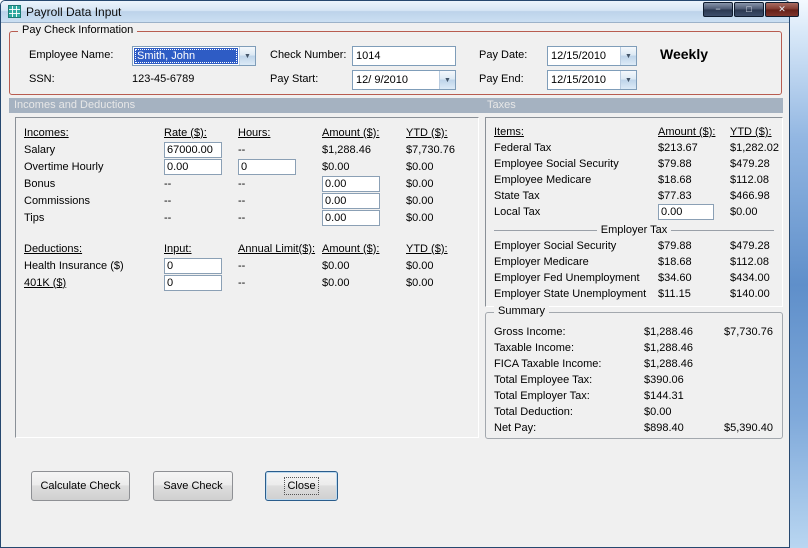 The width and height of the screenshot is (808, 548). I want to click on incomes-section-header: Incomes and Deductions, so click(245, 105).